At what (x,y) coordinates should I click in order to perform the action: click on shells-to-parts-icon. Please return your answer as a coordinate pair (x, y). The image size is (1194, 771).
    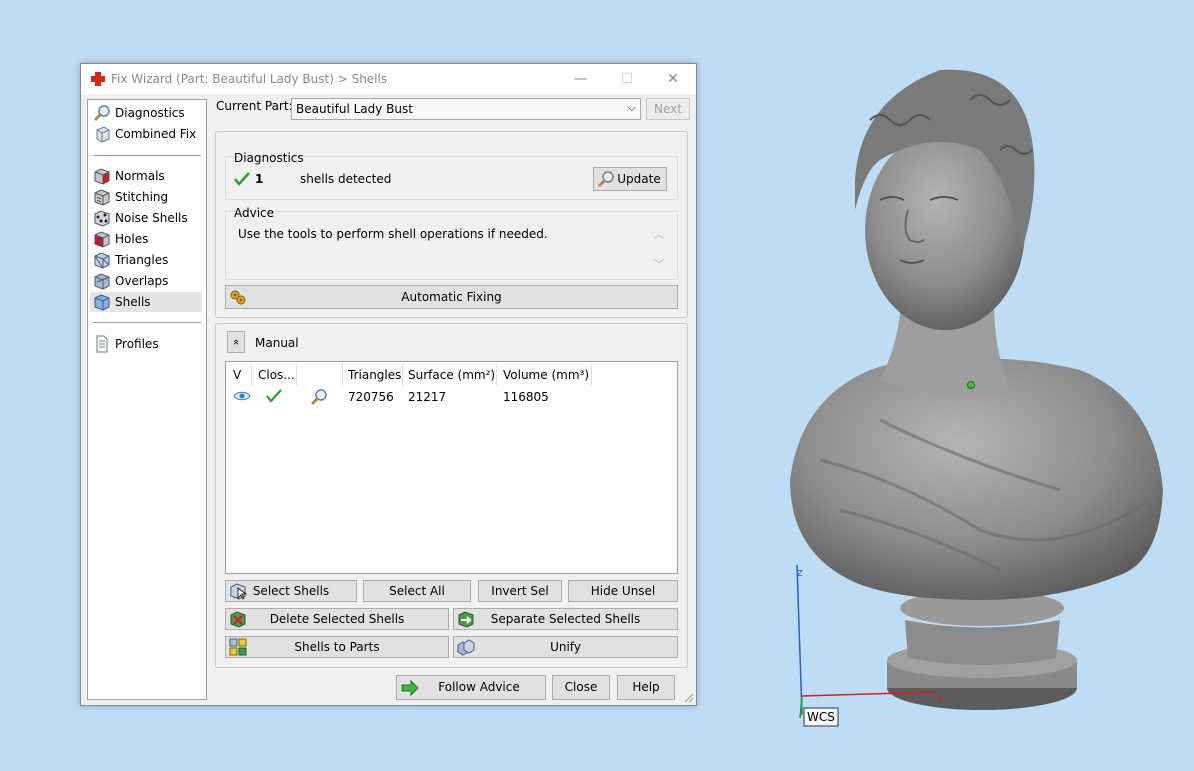
    Looking at the image, I should click on (238, 647).